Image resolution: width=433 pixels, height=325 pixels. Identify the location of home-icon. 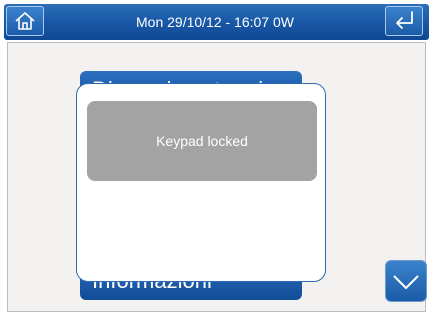
(25, 21).